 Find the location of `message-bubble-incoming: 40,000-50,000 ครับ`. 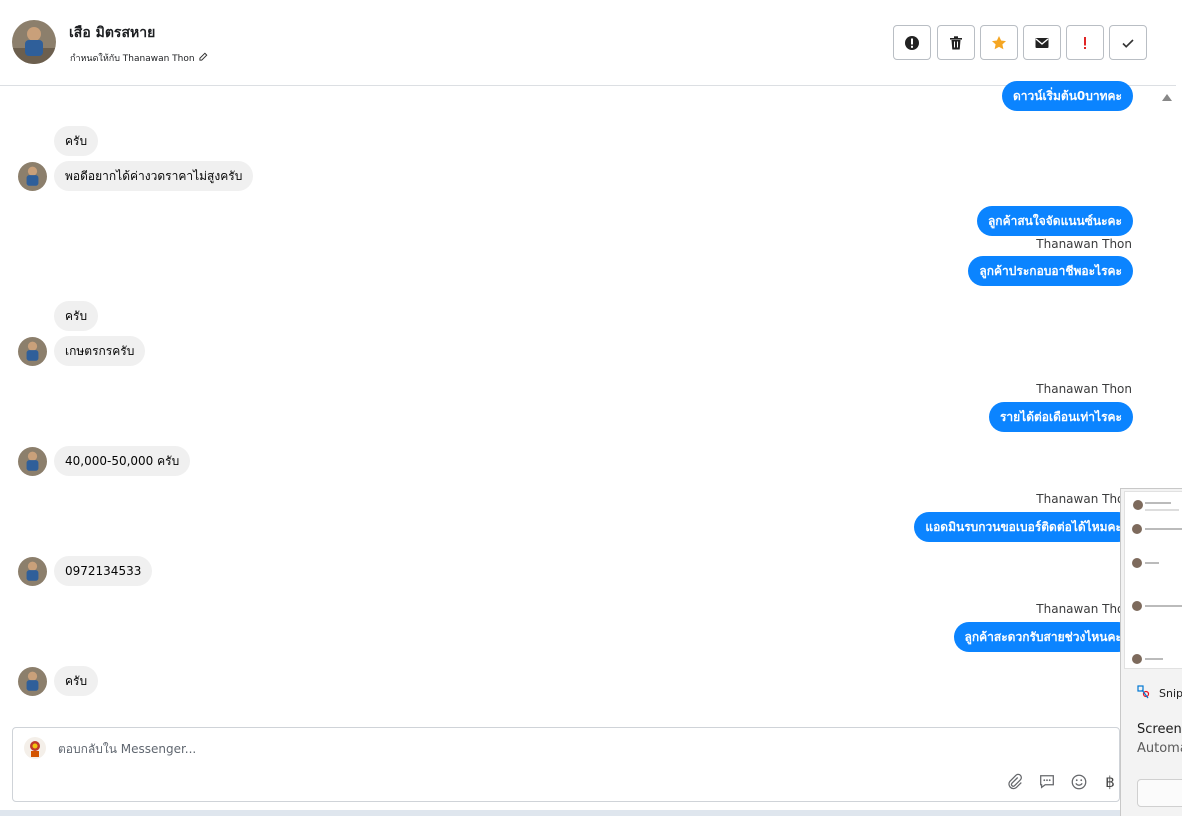

message-bubble-incoming: 40,000-50,000 ครับ is located at coordinates (122, 461).